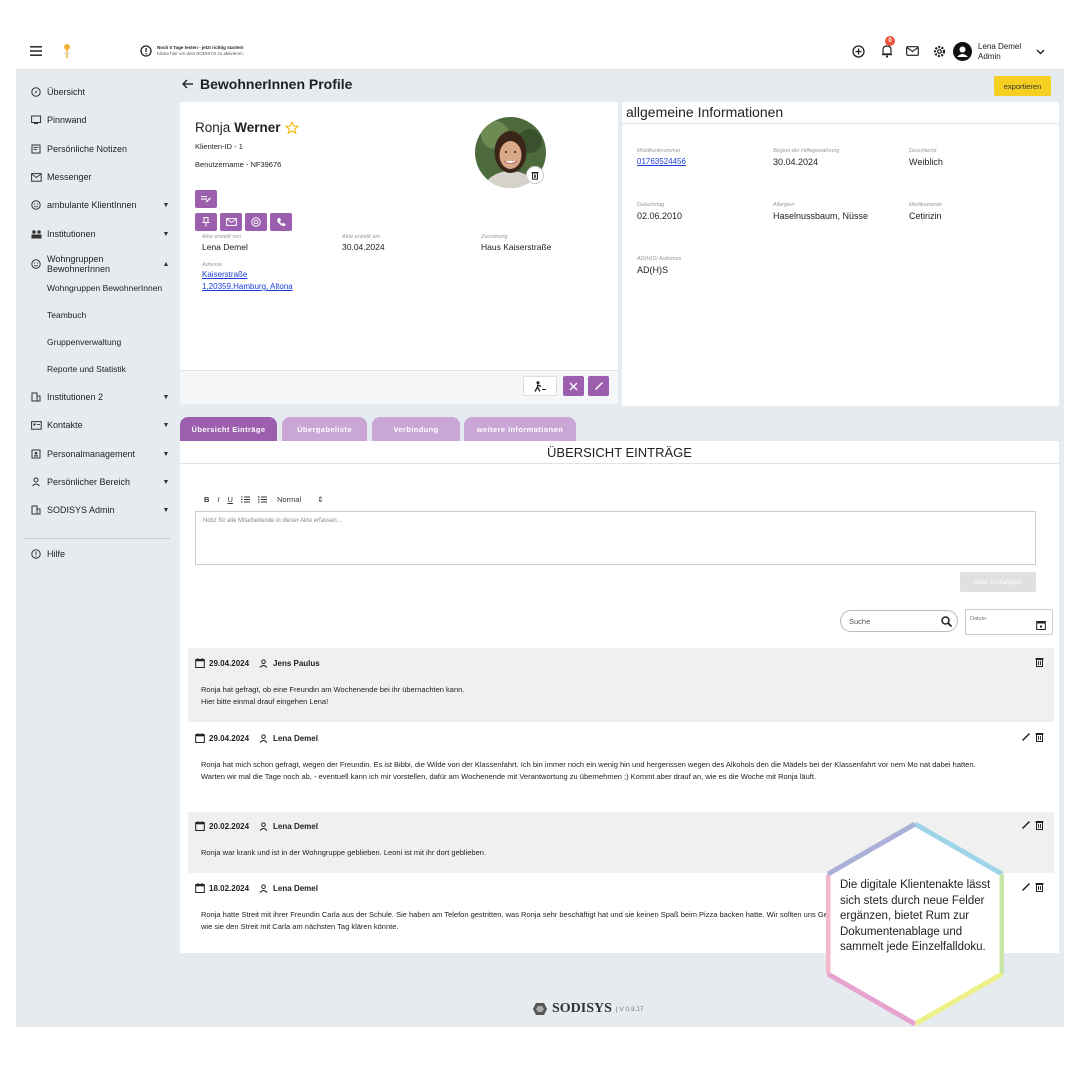  What do you see at coordinates (962, 51) in the screenshot?
I see `avatar-icon` at bounding box center [962, 51].